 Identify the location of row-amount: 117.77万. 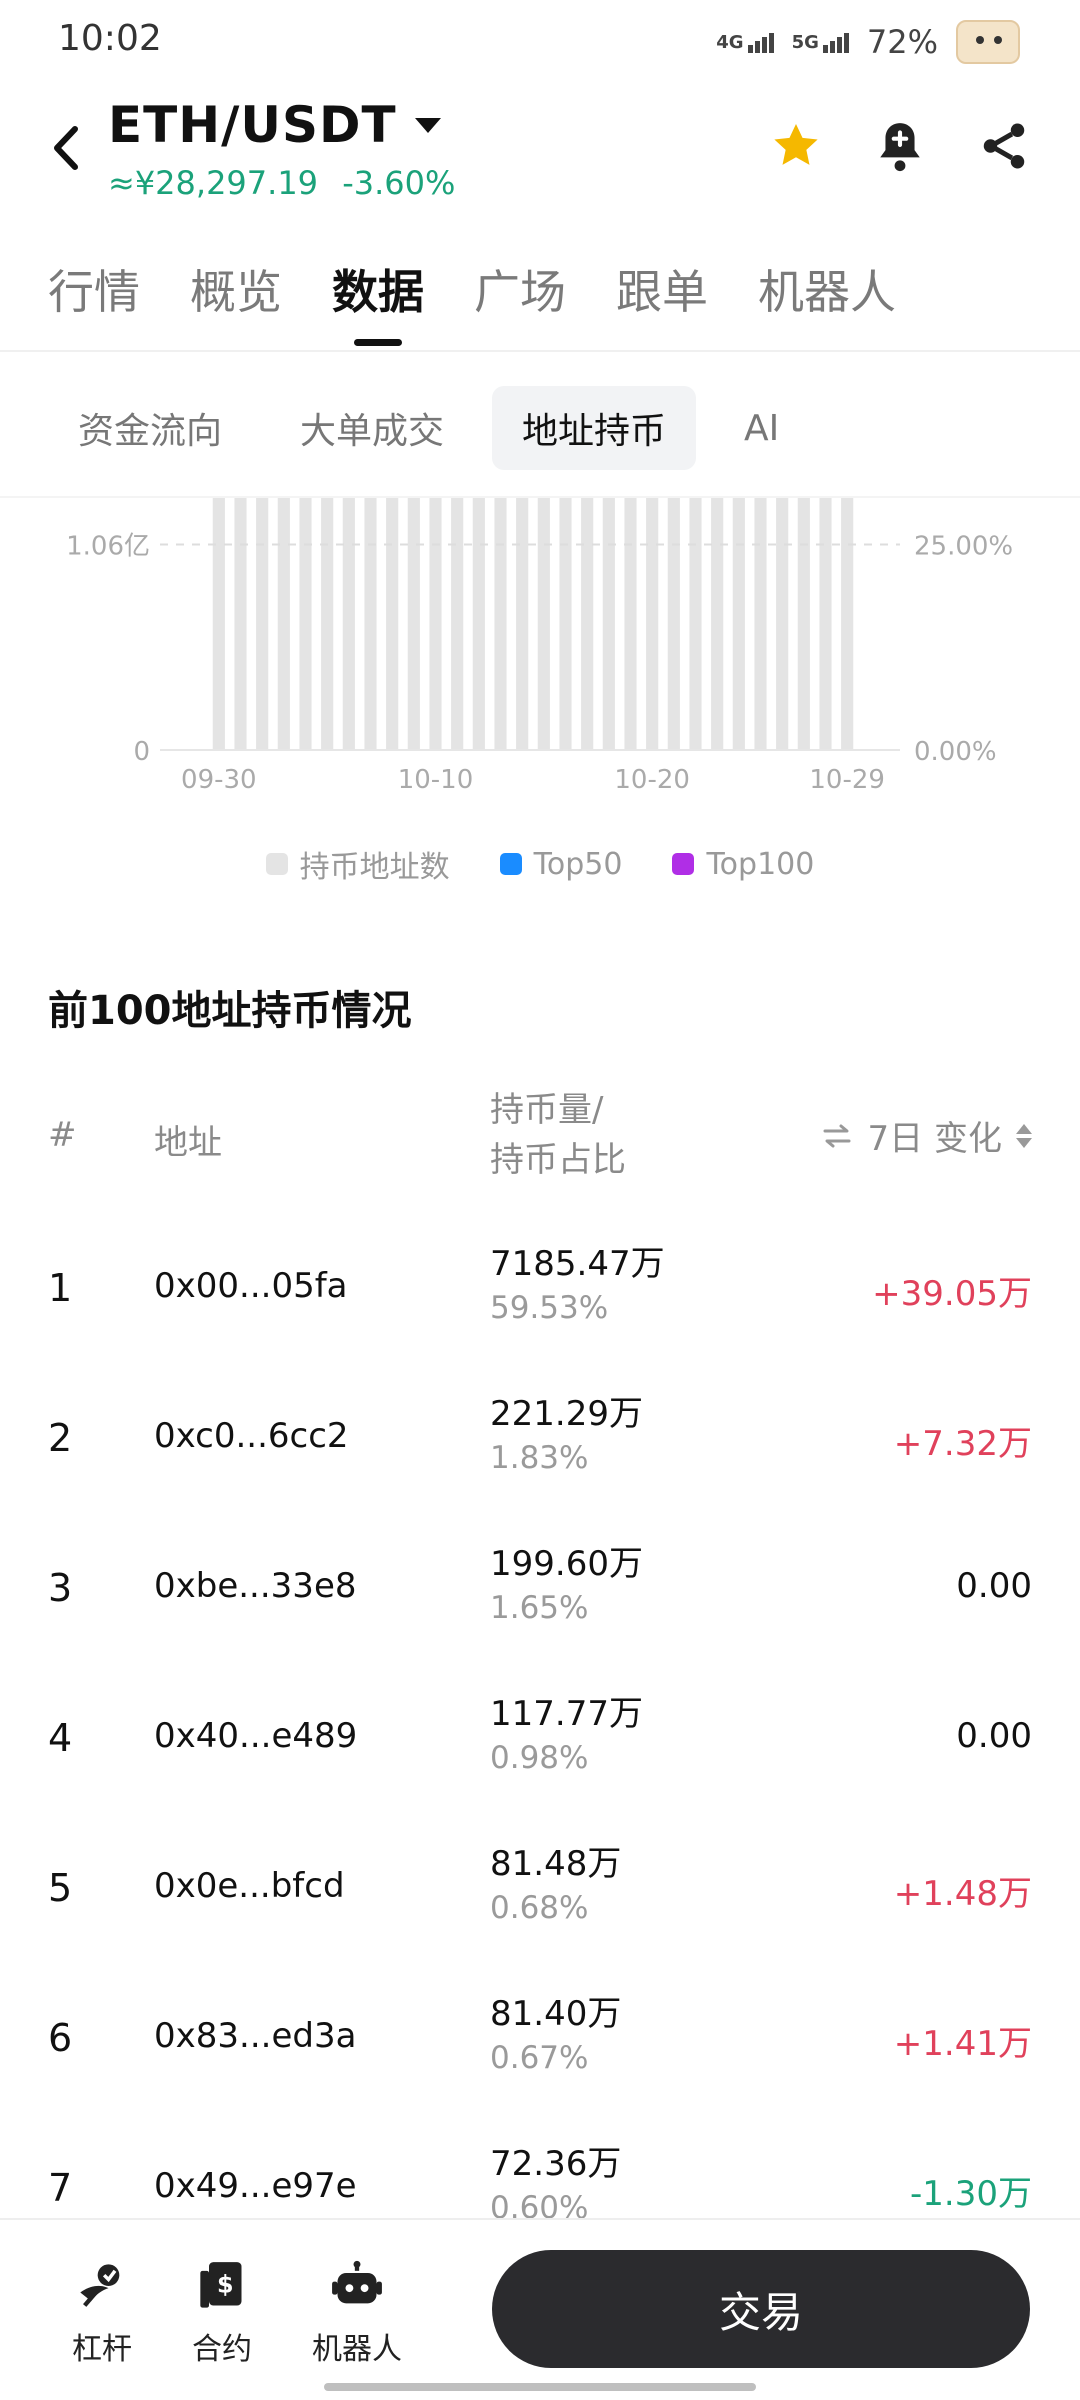
(566, 1714).